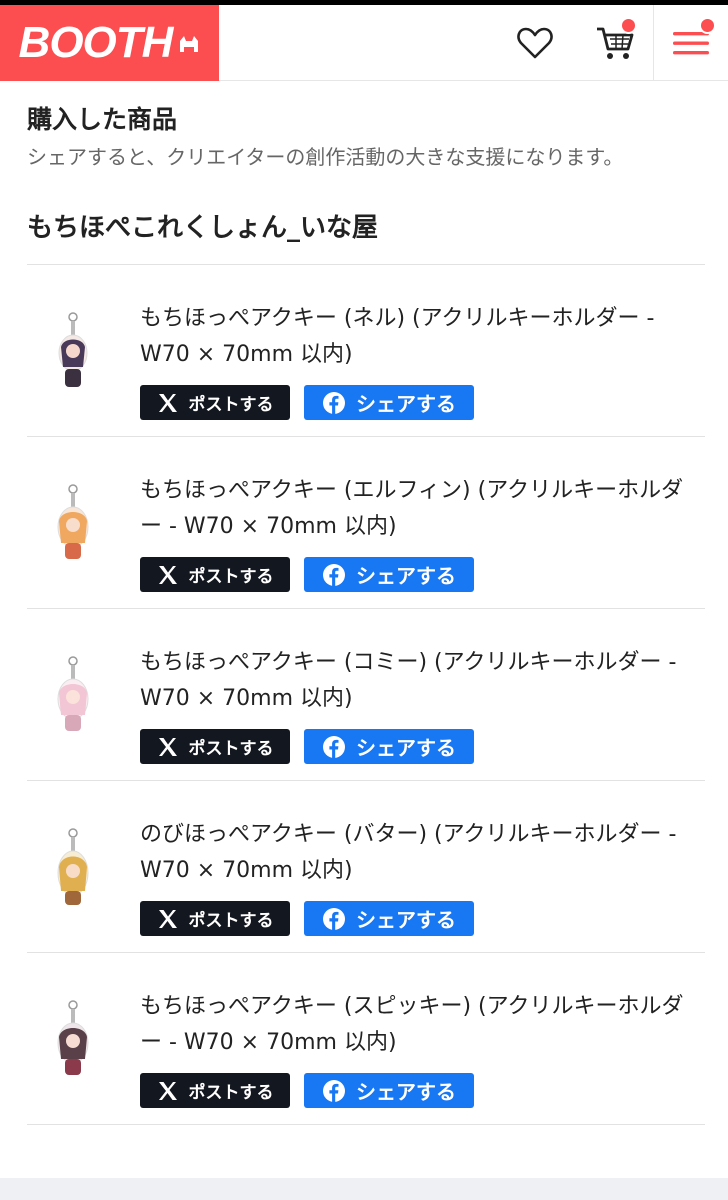 The image size is (728, 1200). I want to click on cart-button, so click(615, 43).